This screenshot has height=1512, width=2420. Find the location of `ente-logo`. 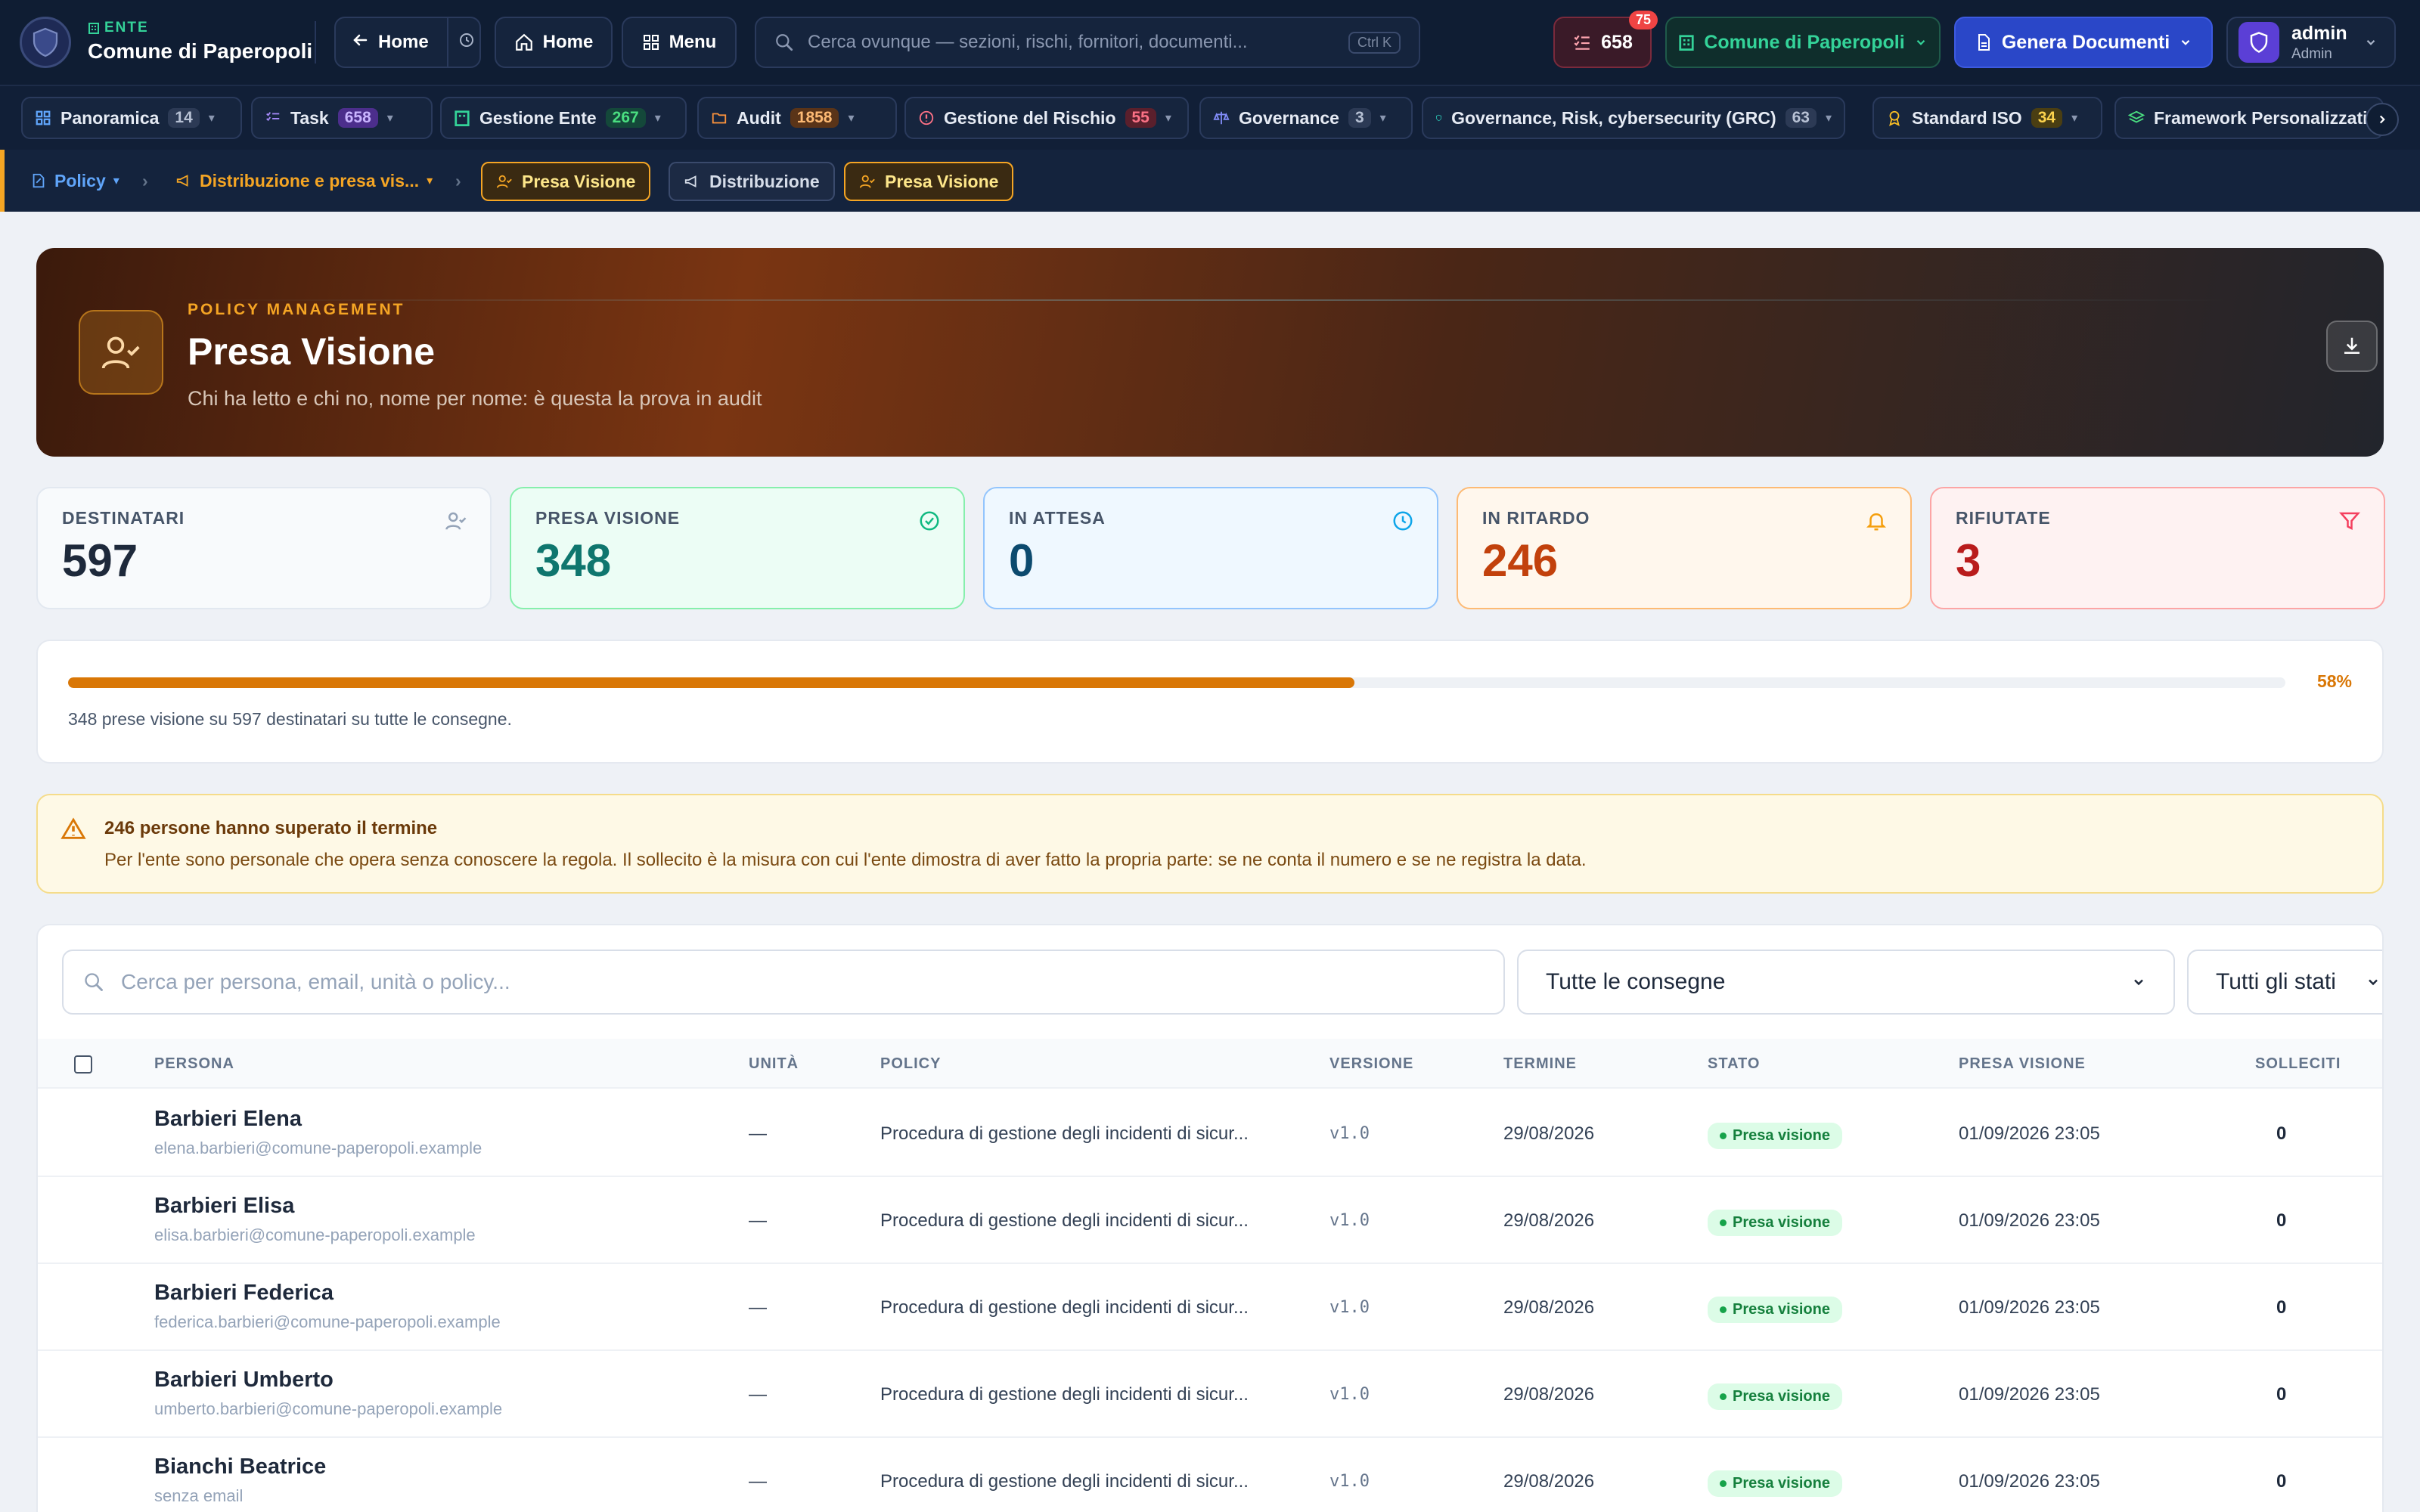

ente-logo is located at coordinates (45, 42).